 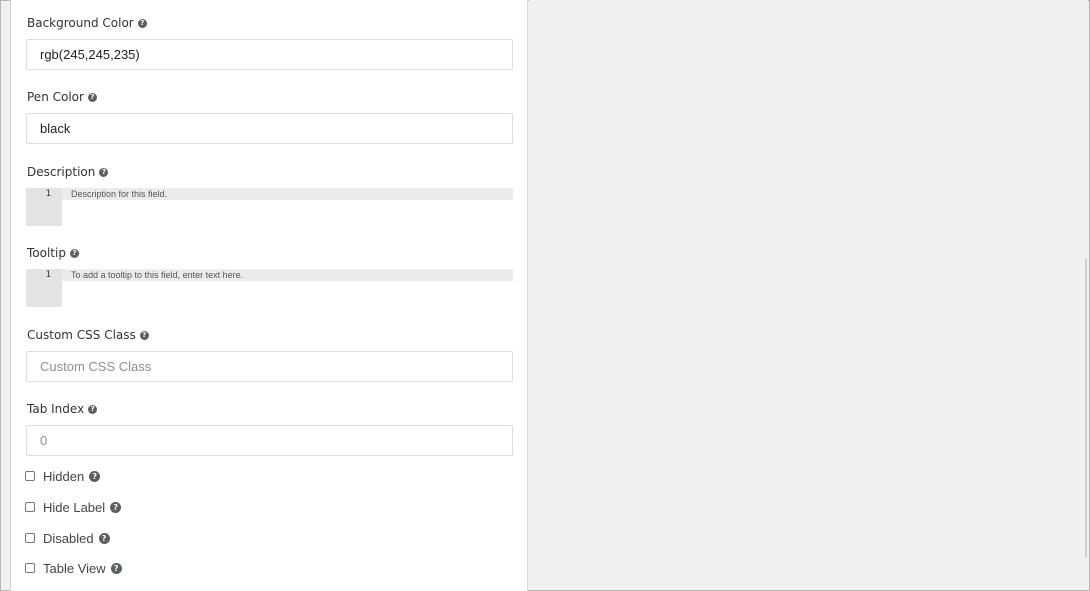 I want to click on table-view-checkbox, so click(x=30, y=568).